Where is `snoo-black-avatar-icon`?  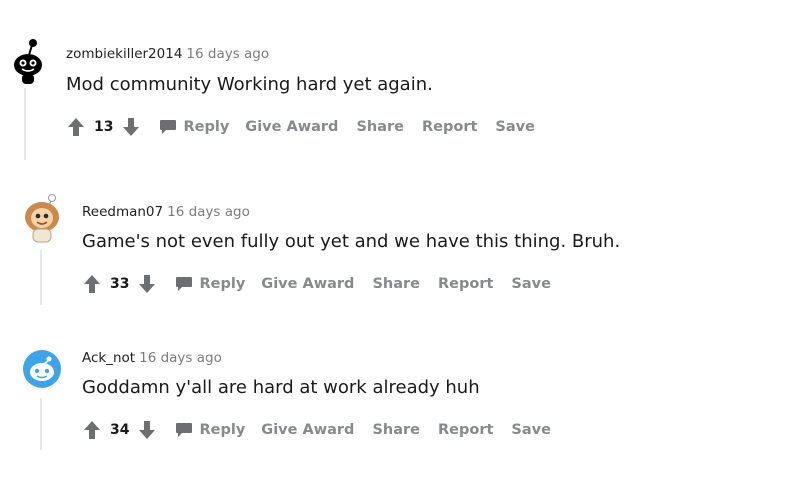
snoo-black-avatar-icon is located at coordinates (28, 61).